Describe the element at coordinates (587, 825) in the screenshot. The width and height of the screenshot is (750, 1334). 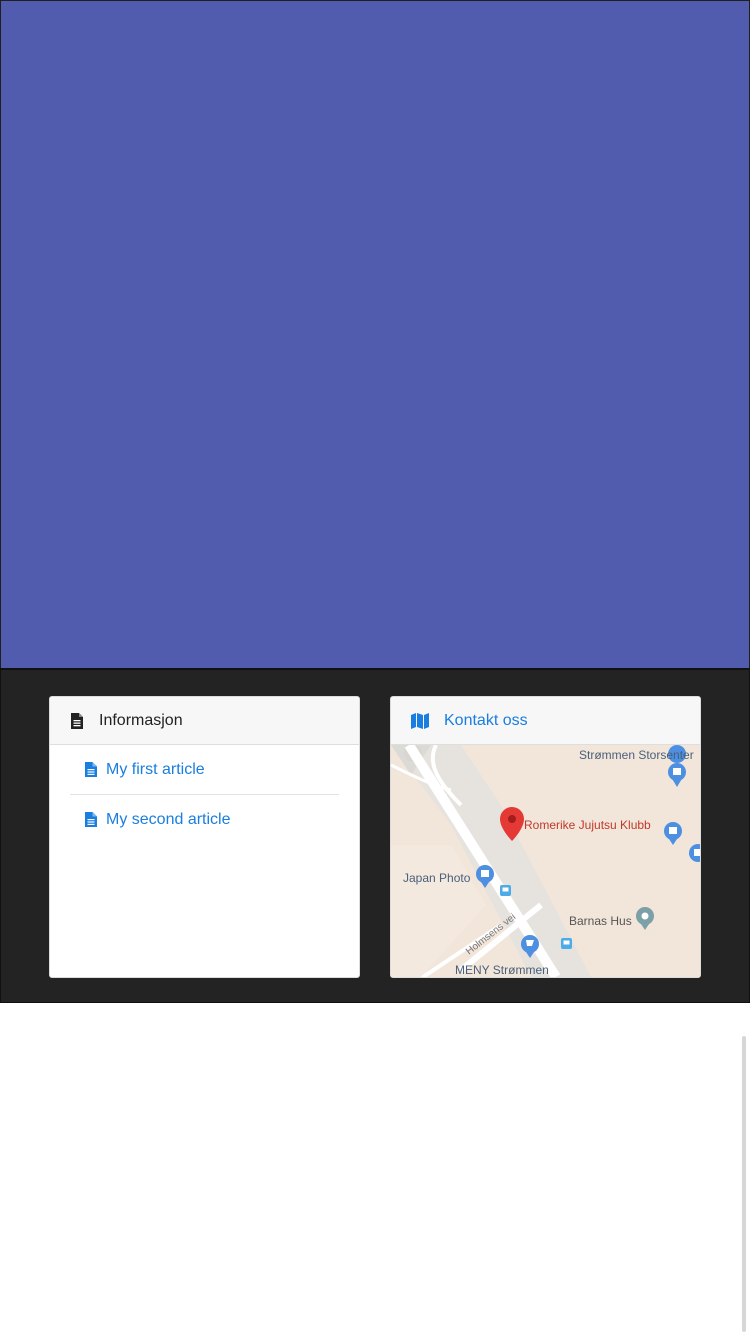
I see `map-label-club: Romerike Jujutsu Klubb` at that location.